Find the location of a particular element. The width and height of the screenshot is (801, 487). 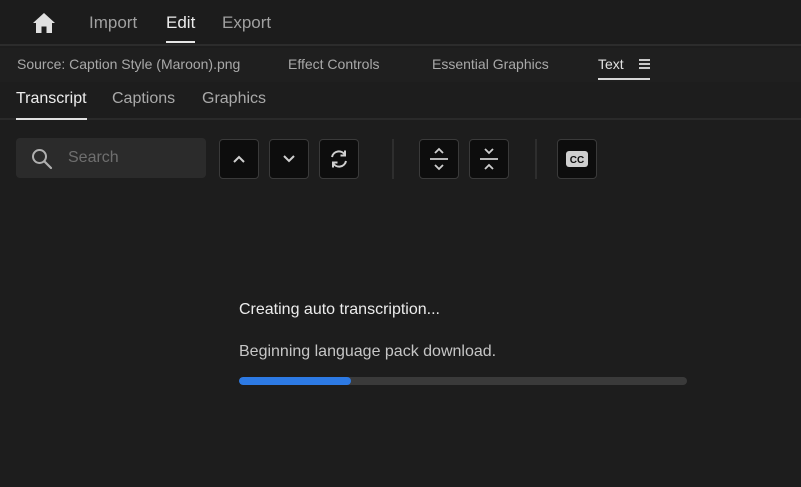

workspace-tab-import: Import is located at coordinates (113, 28).